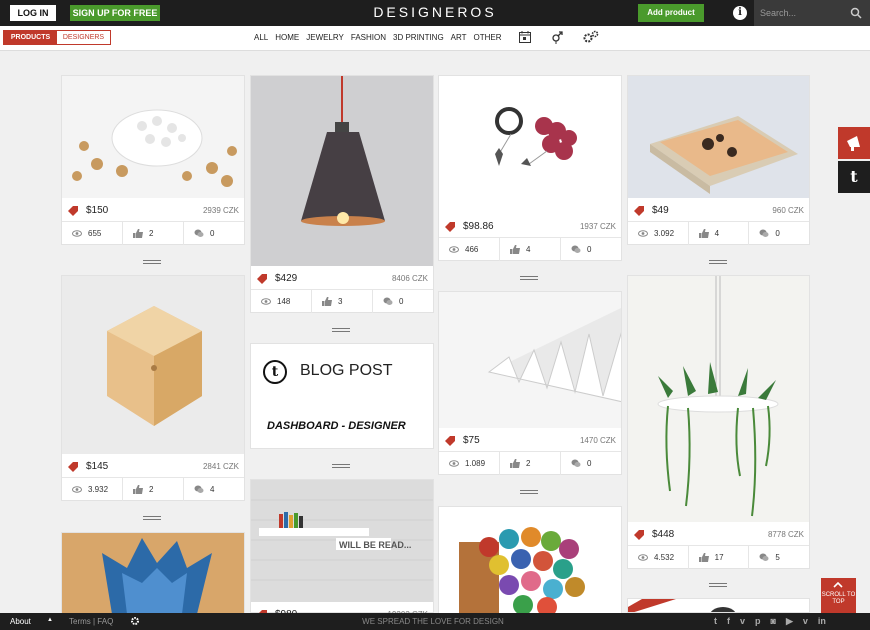  What do you see at coordinates (83, 37) in the screenshot?
I see `designers-tab: DESIGNERS` at bounding box center [83, 37].